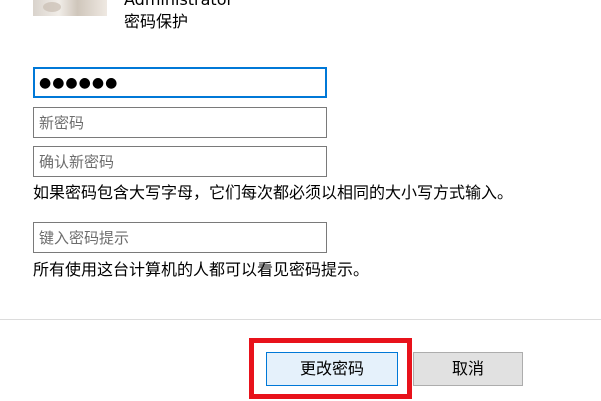  I want to click on user-subtitle: 密码保护, so click(156, 21).